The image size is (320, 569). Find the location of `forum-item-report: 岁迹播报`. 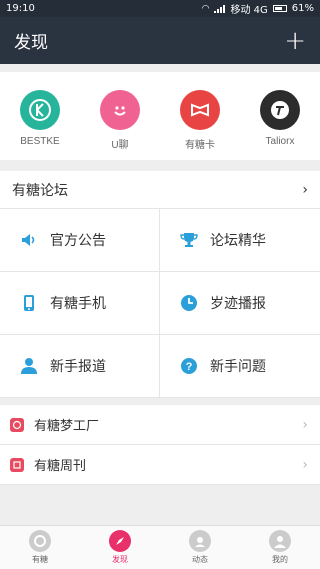

forum-item-report: 岁迹播报 is located at coordinates (240, 303).